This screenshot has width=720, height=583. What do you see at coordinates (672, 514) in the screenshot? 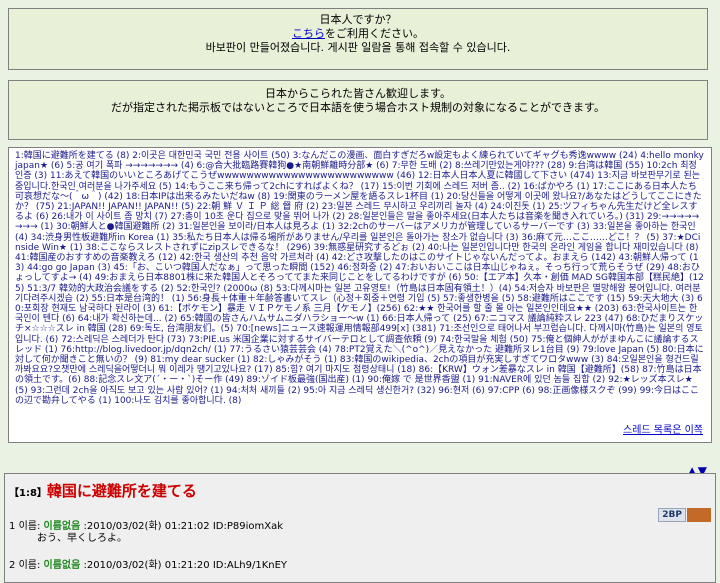
I see `badge-2bp: 2BP` at bounding box center [672, 514].